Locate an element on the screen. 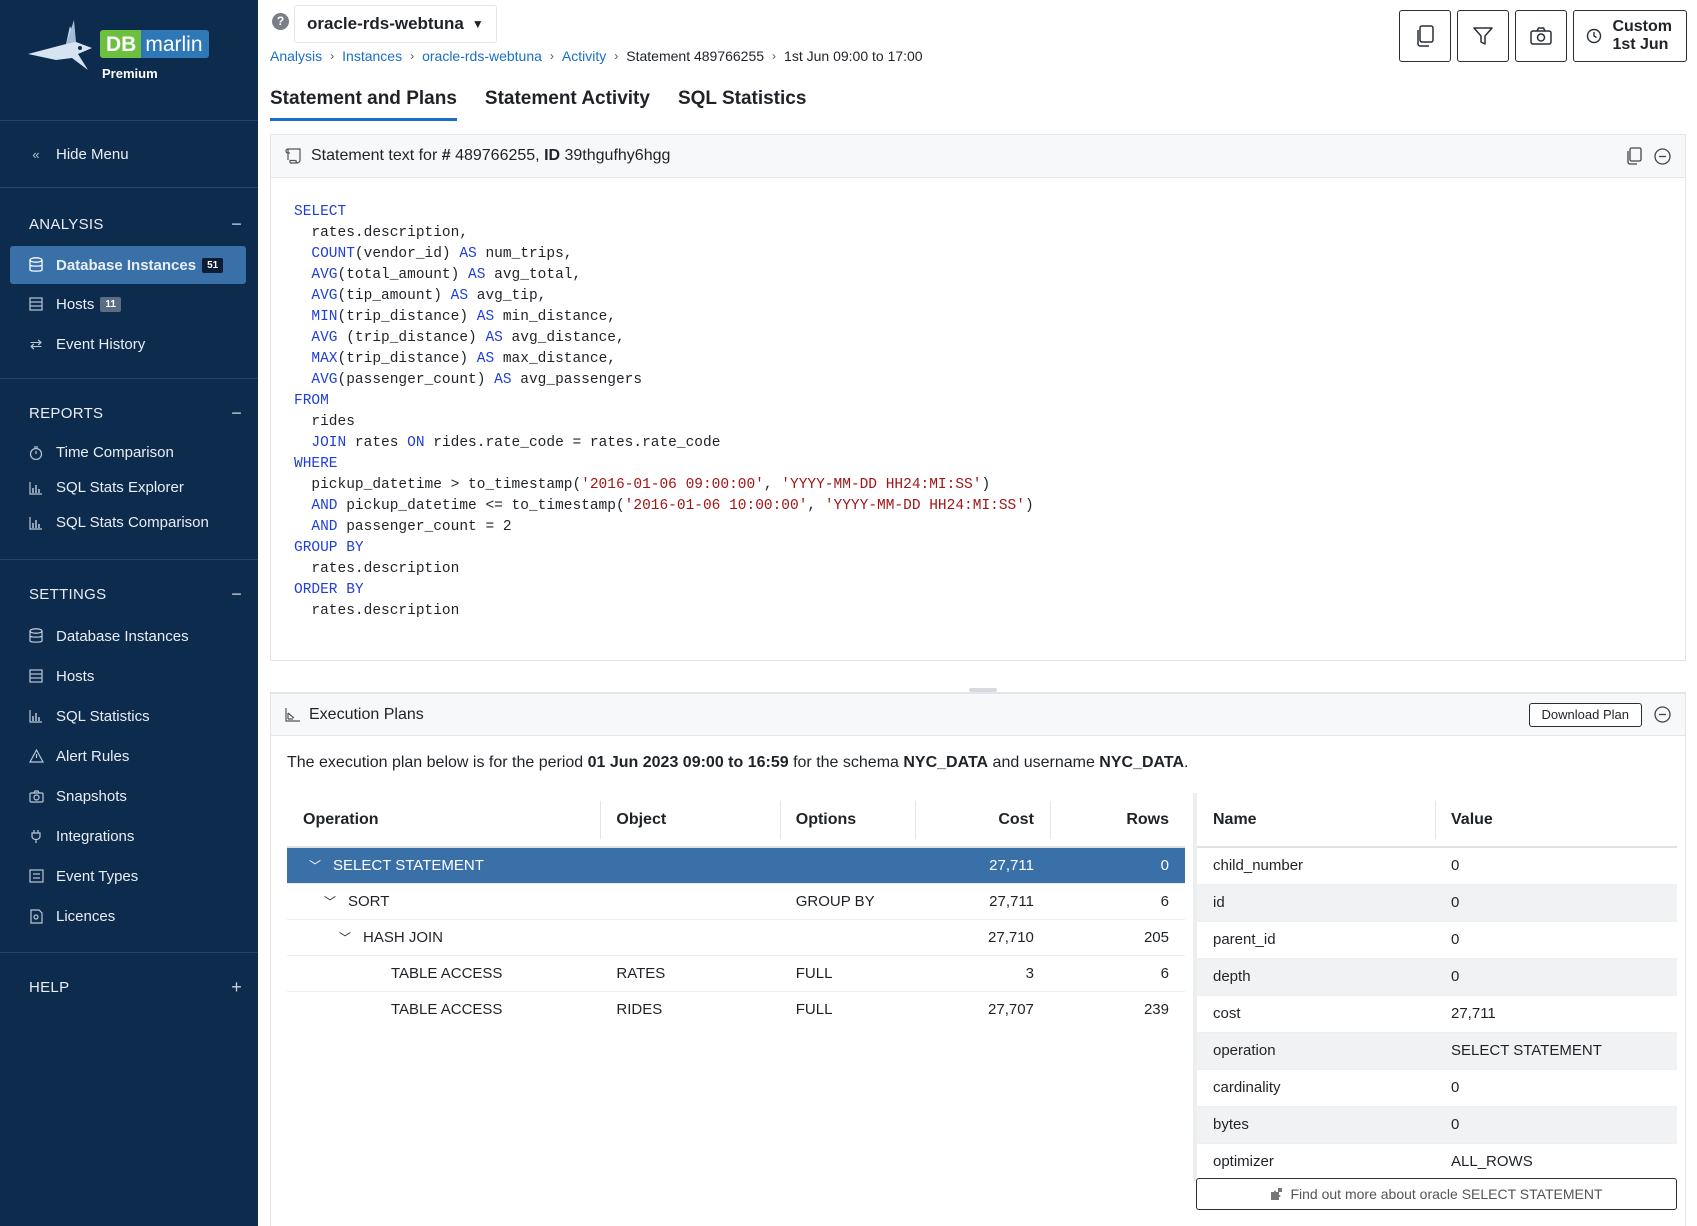  sidebar-item-database-instances: Database Instances 51 is located at coordinates (128, 265).